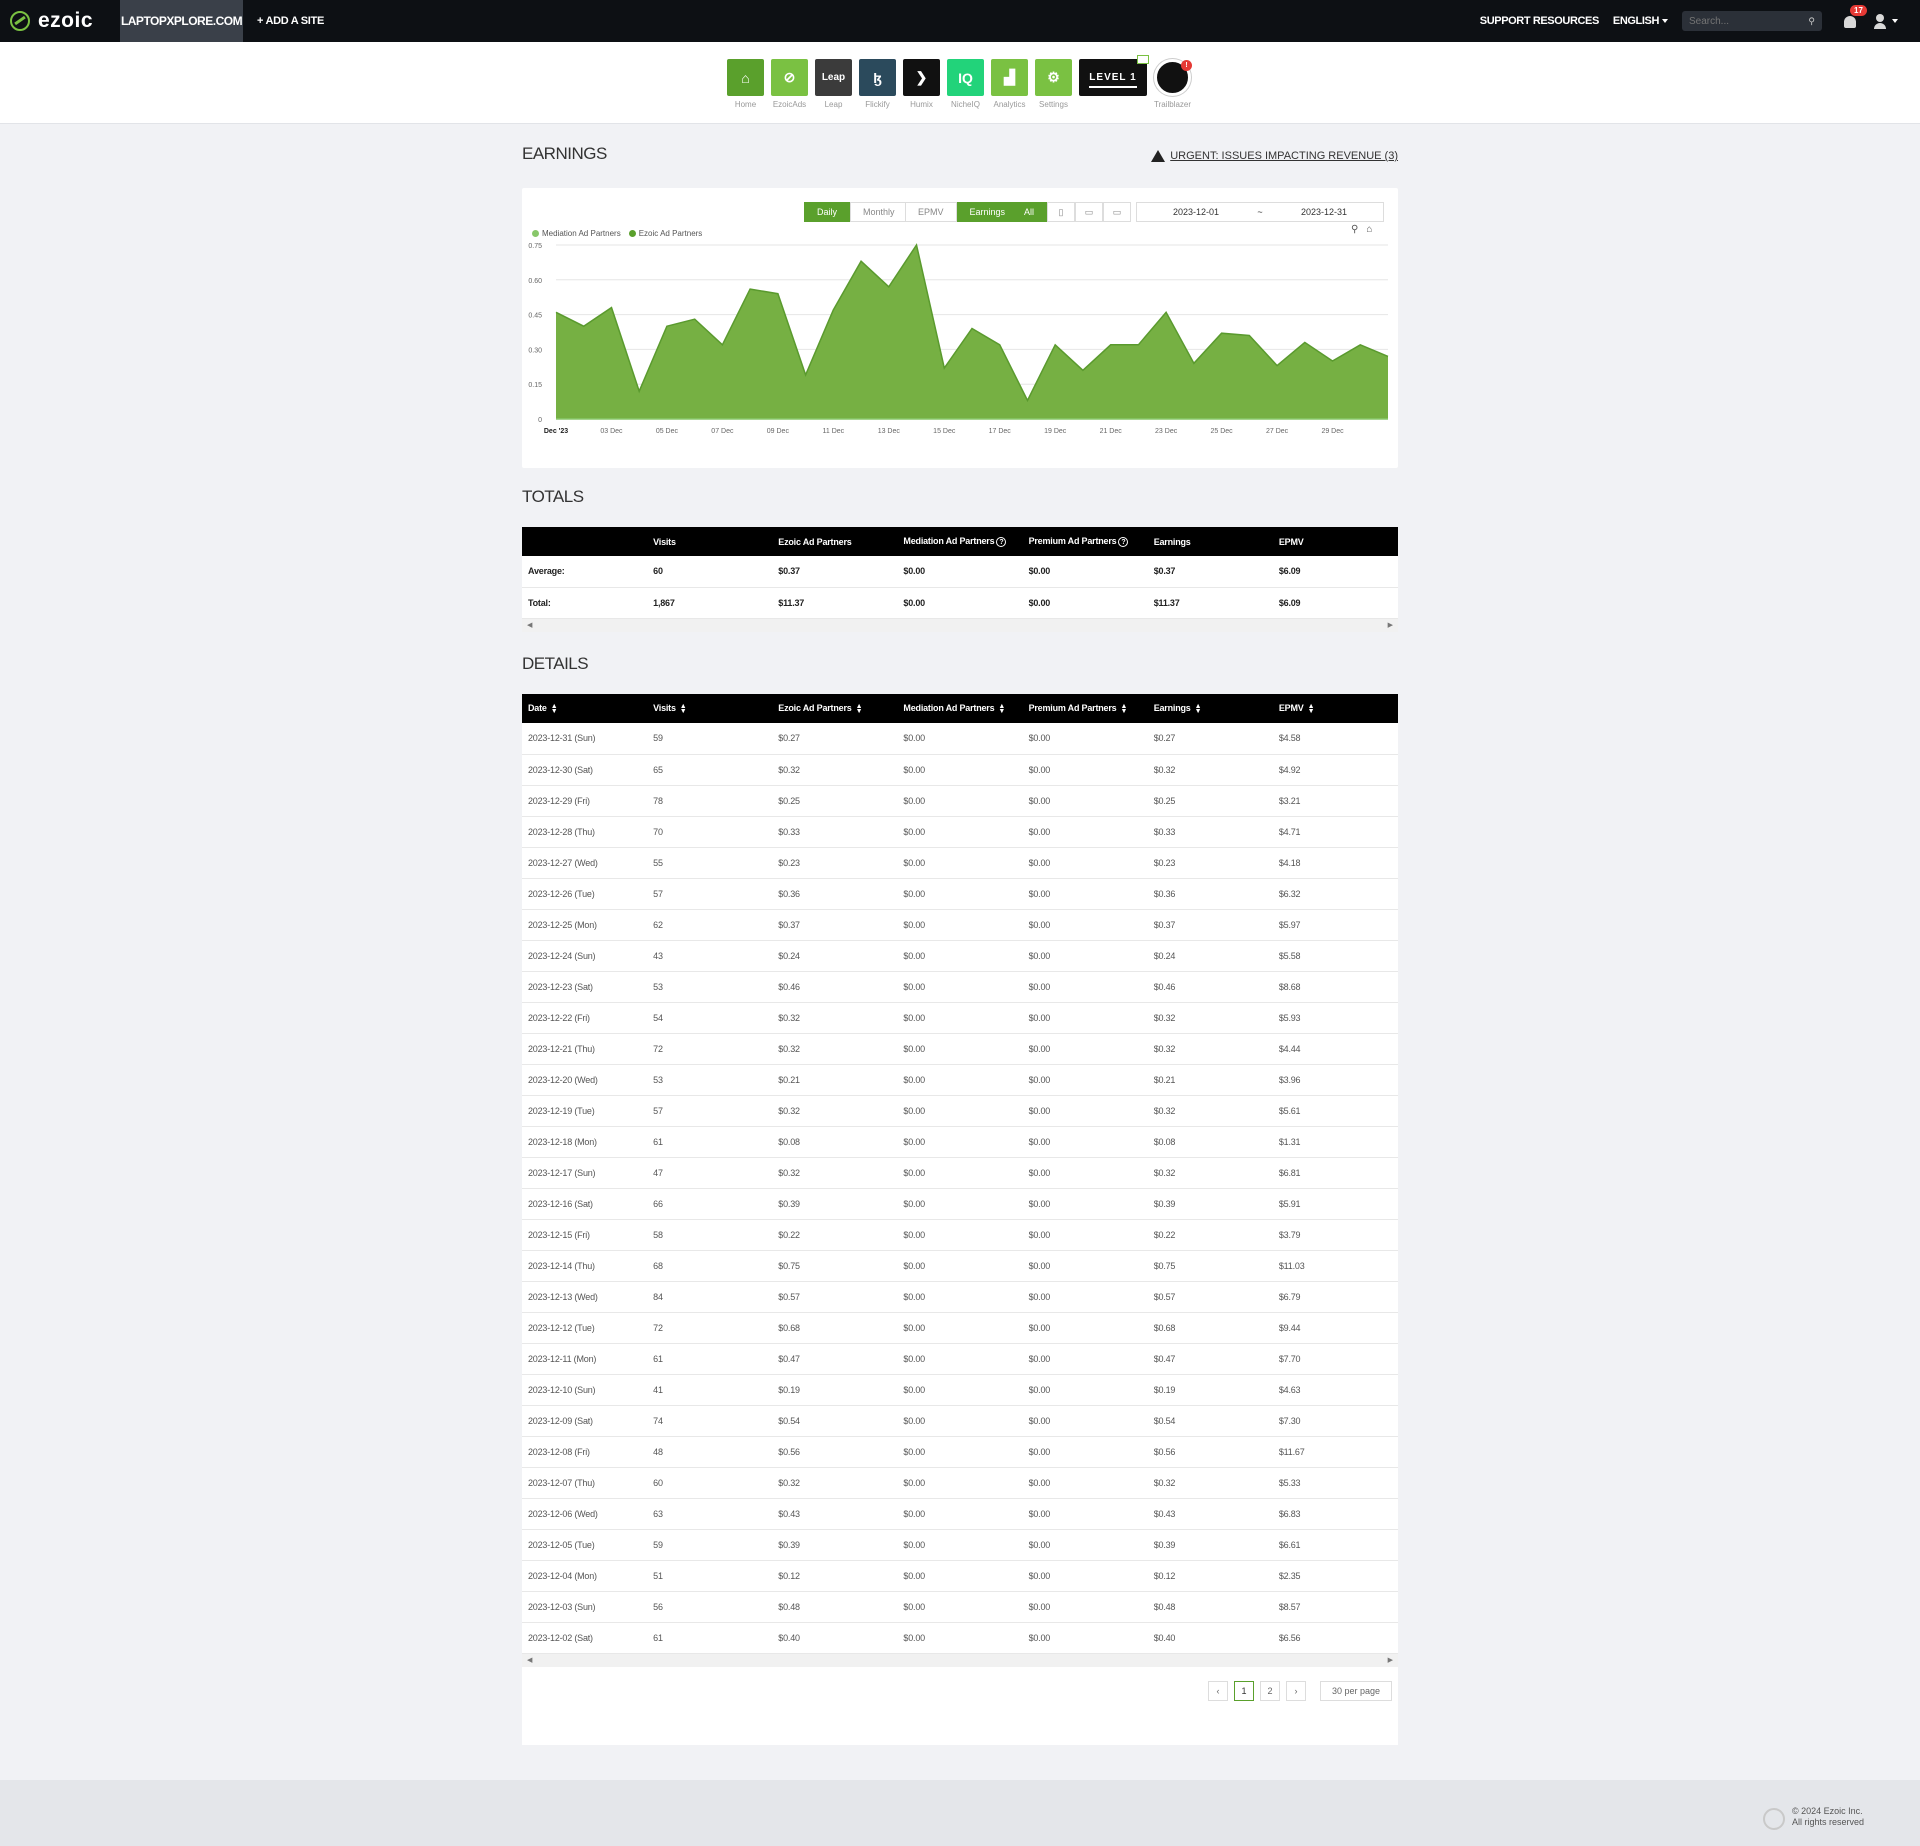 The height and width of the screenshot is (1846, 1920). What do you see at coordinates (833, 84) in the screenshot?
I see `nav-leap: Leap Leap` at bounding box center [833, 84].